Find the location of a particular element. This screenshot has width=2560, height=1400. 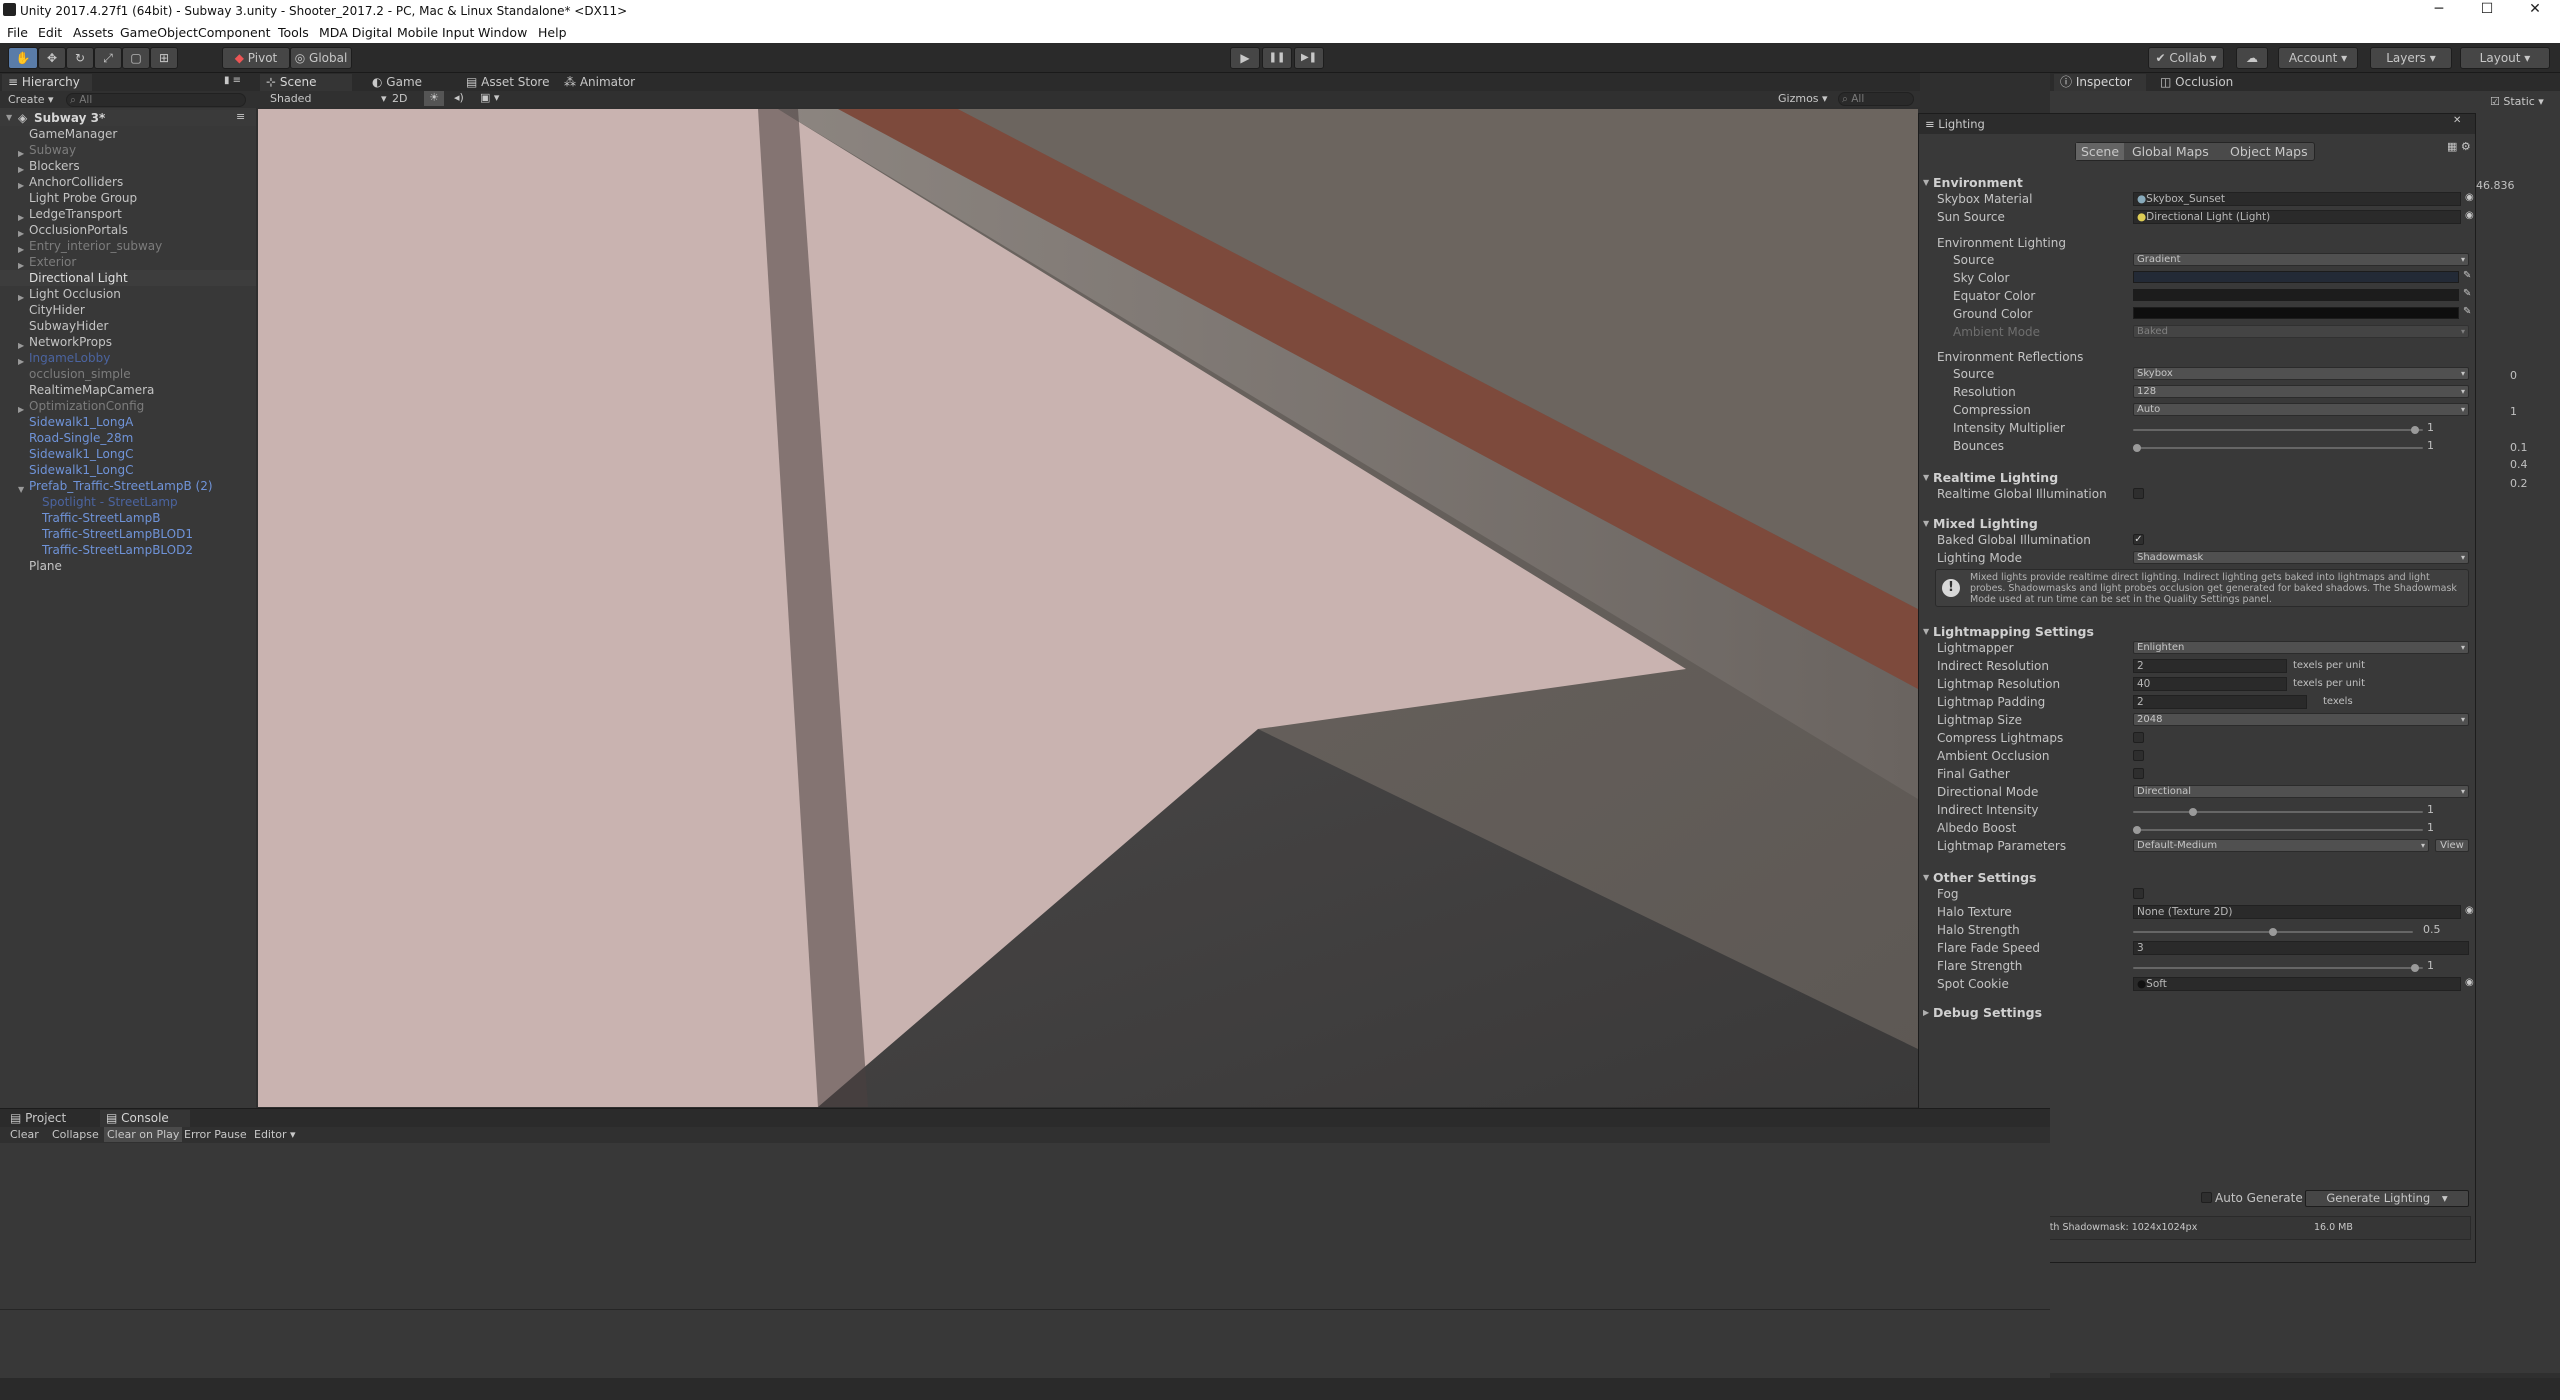

pause-button: ❚❚ is located at coordinates (1277, 58).